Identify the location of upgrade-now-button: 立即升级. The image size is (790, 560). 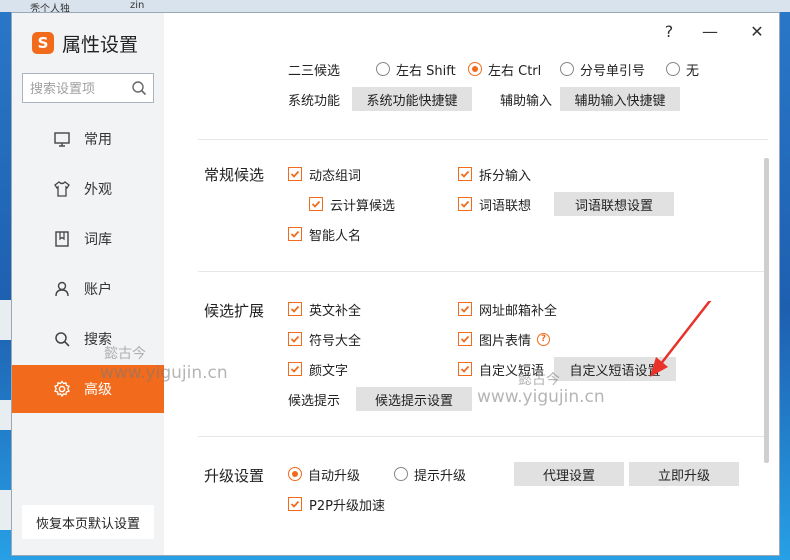
(684, 474).